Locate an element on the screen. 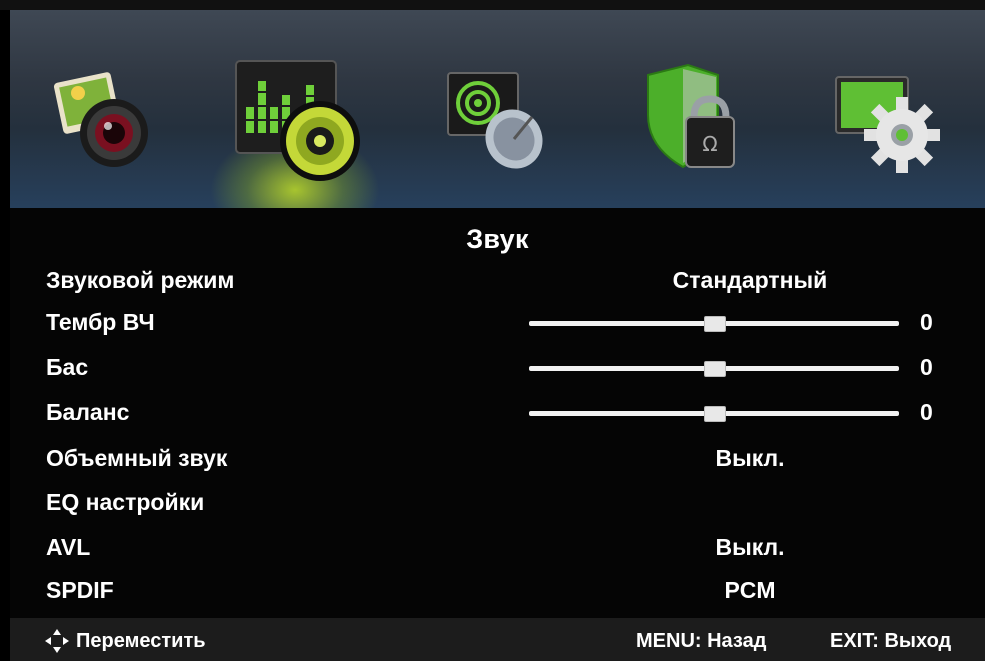 The height and width of the screenshot is (661, 985). row-avl: AVL Выкл. is located at coordinates (497, 548).